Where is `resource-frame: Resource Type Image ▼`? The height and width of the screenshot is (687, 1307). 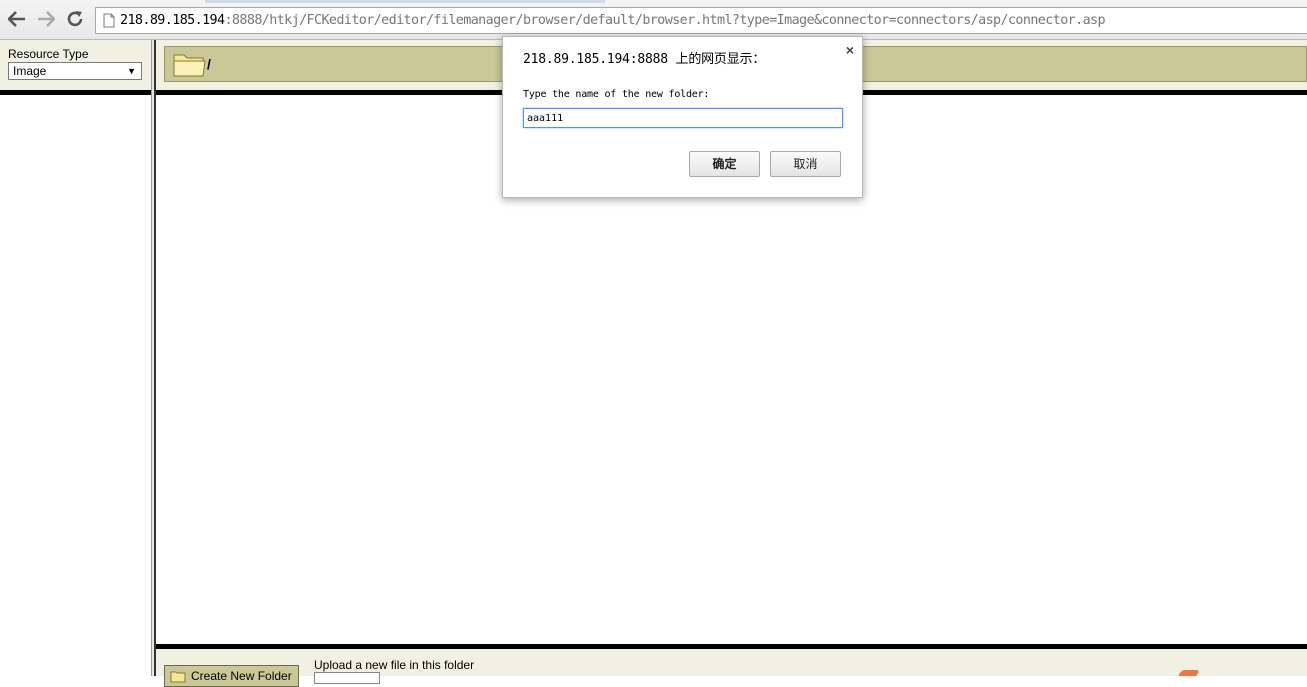 resource-frame: Resource Type Image ▼ is located at coordinates (75, 358).